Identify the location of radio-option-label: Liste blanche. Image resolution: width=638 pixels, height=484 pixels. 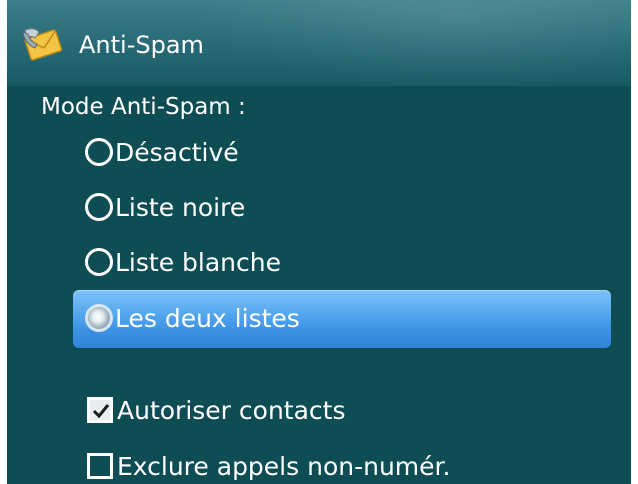
(198, 262).